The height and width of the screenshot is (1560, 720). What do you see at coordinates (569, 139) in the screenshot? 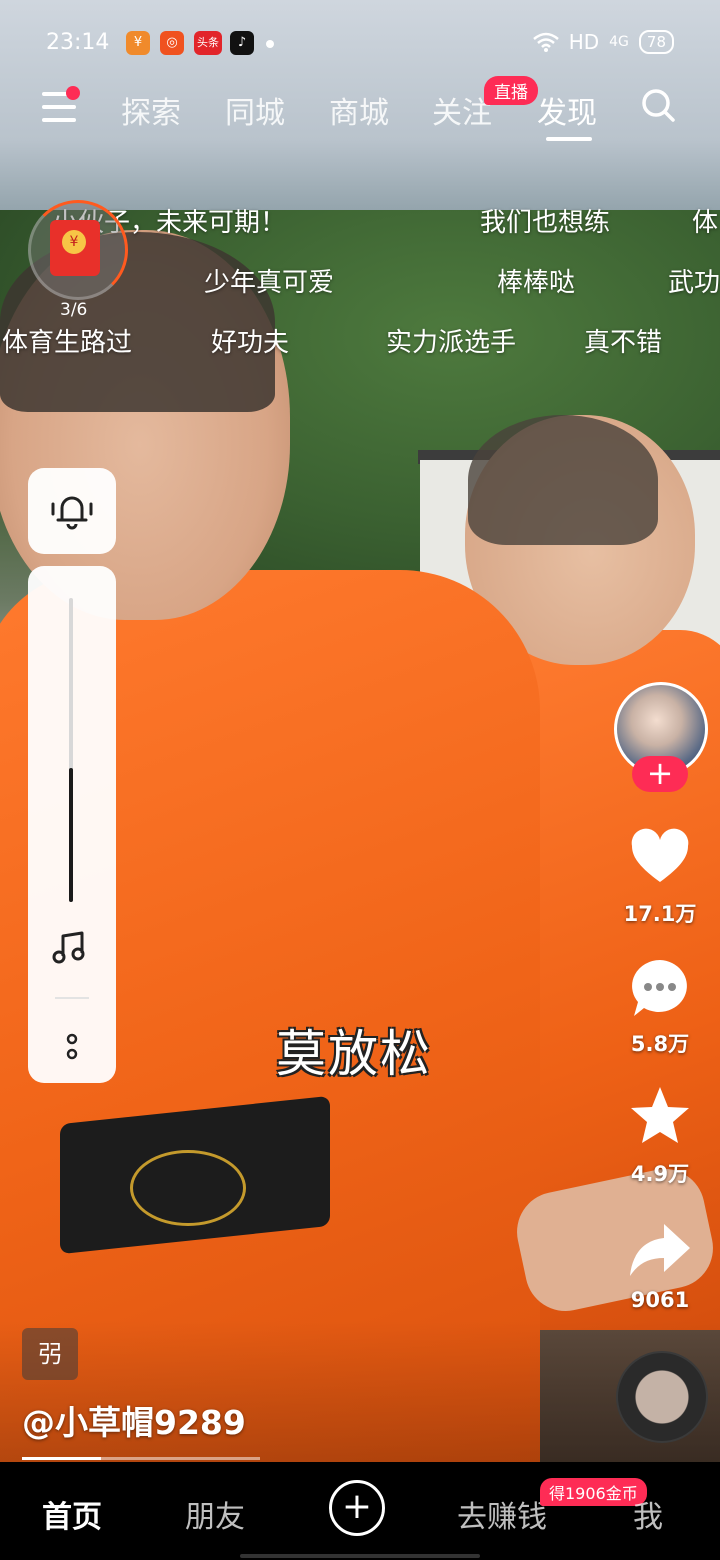
I see `active-tab-indicator` at bounding box center [569, 139].